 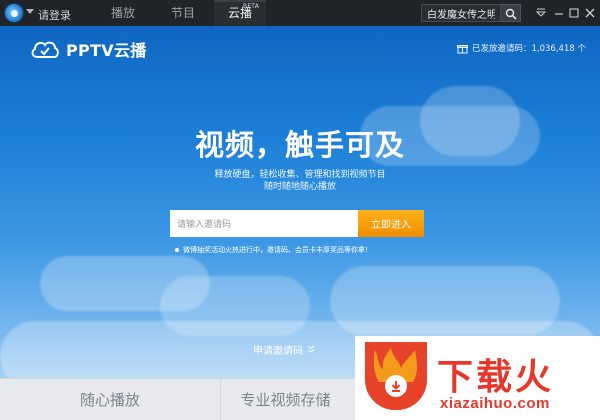 What do you see at coordinates (461, 13) in the screenshot?
I see `search-input` at bounding box center [461, 13].